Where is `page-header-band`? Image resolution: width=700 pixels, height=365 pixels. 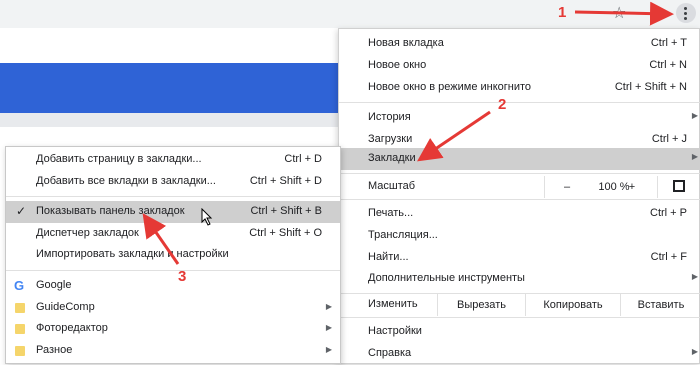 page-header-band is located at coordinates (170, 88).